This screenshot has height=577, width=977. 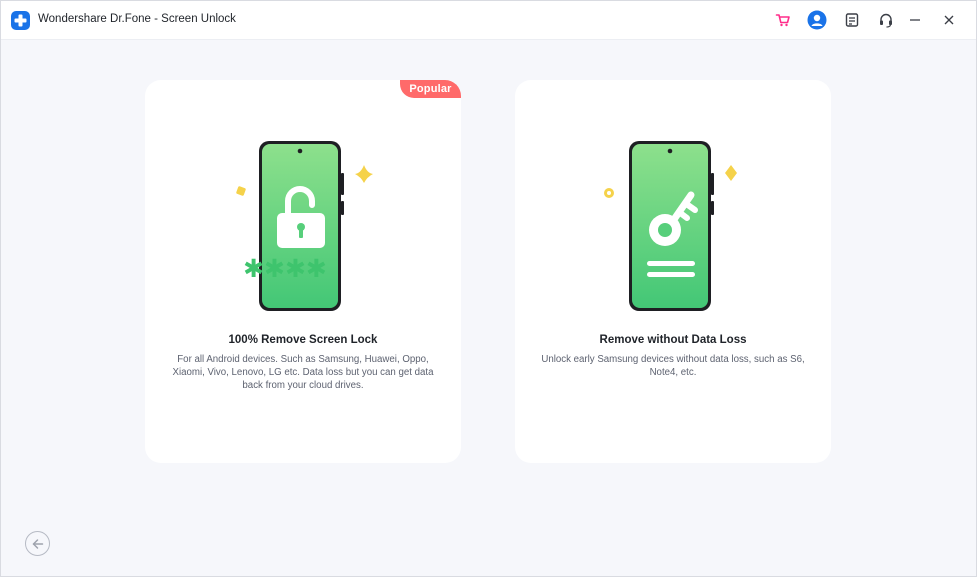 What do you see at coordinates (673, 227) in the screenshot?
I see `phone-key-icon` at bounding box center [673, 227].